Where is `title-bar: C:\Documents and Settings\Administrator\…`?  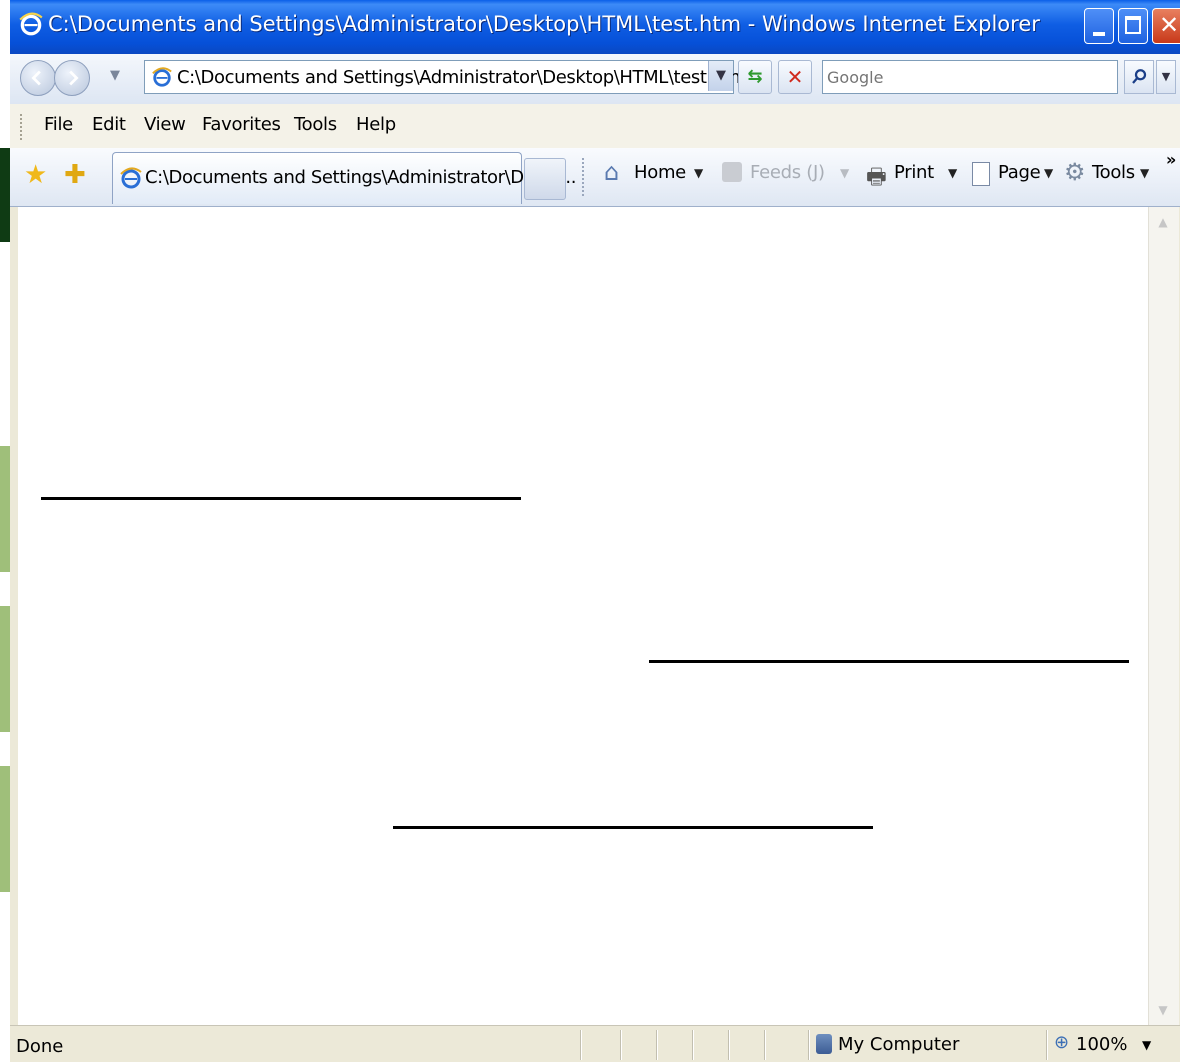 title-bar: C:\Documents and Settings\Administrator\… is located at coordinates (595, 27).